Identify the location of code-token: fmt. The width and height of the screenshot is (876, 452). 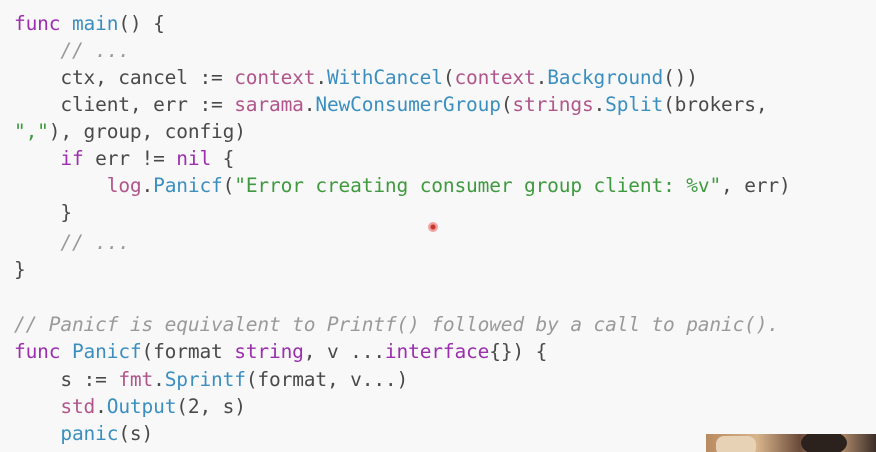
(136, 379).